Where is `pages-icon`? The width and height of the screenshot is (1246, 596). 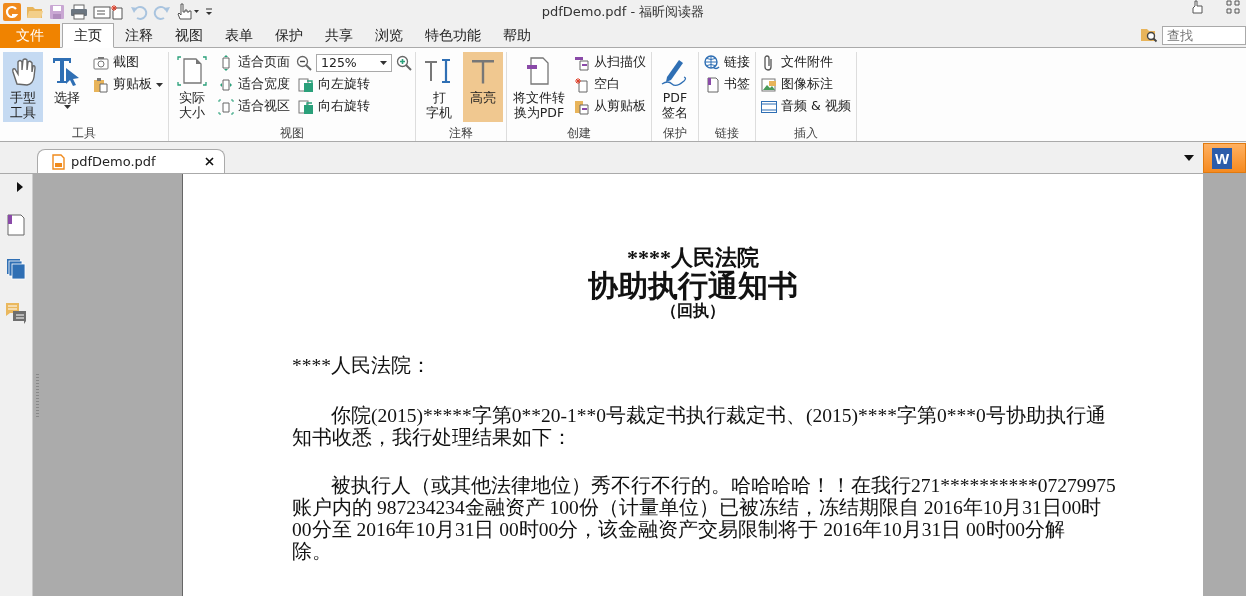
pages-icon is located at coordinates (16, 269).